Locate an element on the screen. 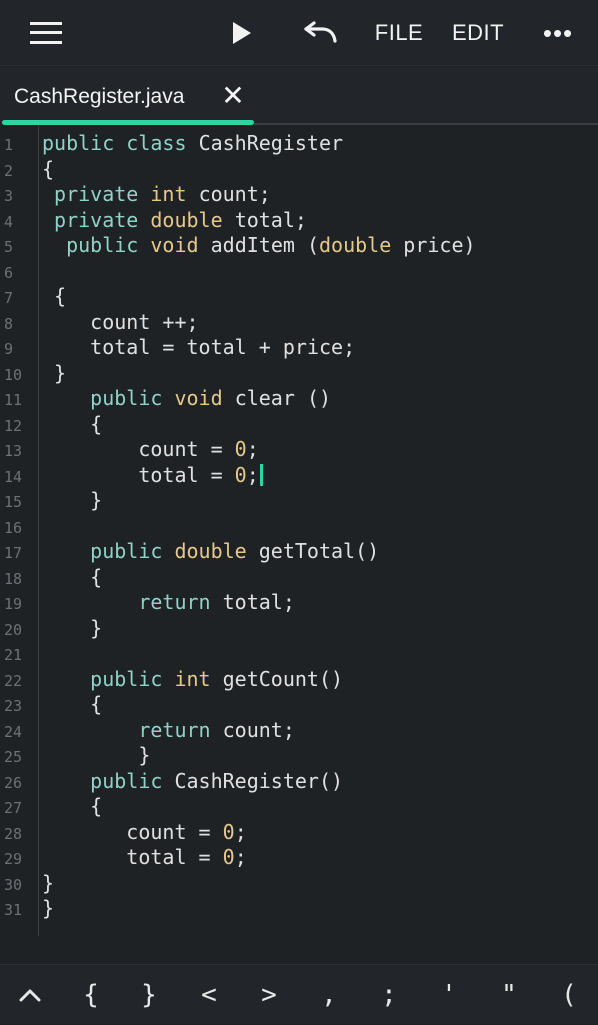 The image size is (598, 1025). symbol-key: ; is located at coordinates (389, 995).